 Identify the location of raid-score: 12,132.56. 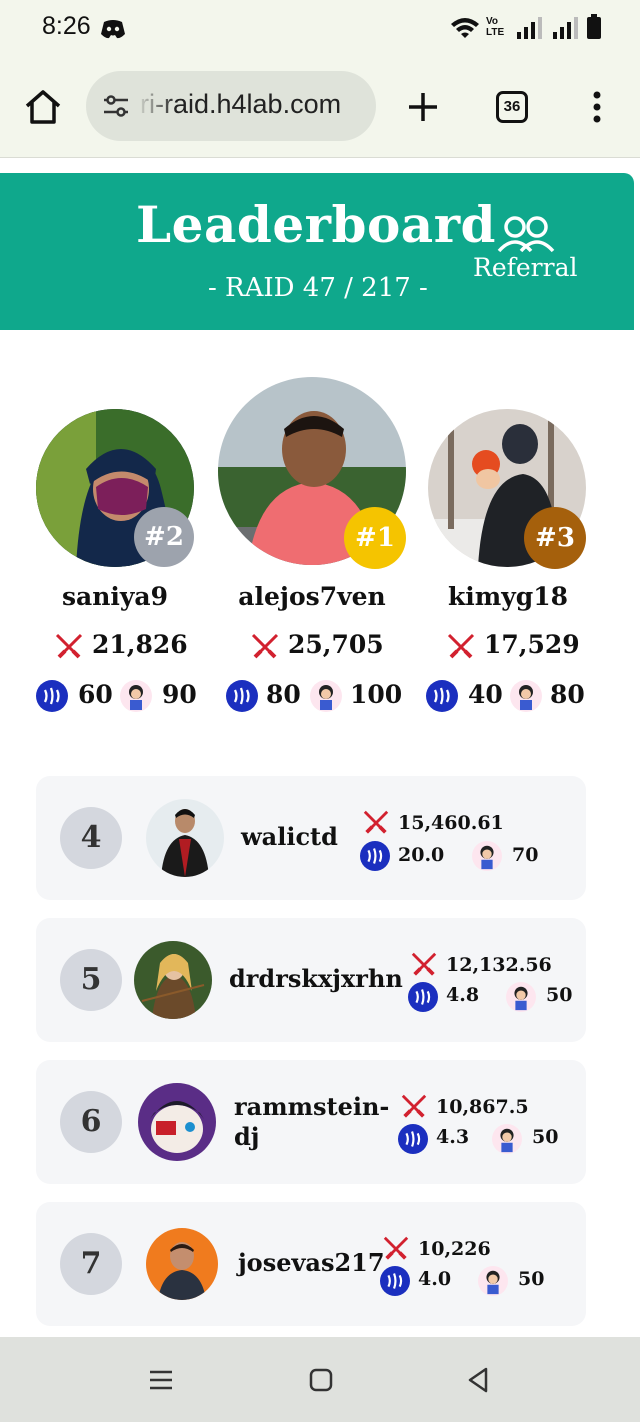
(499, 965).